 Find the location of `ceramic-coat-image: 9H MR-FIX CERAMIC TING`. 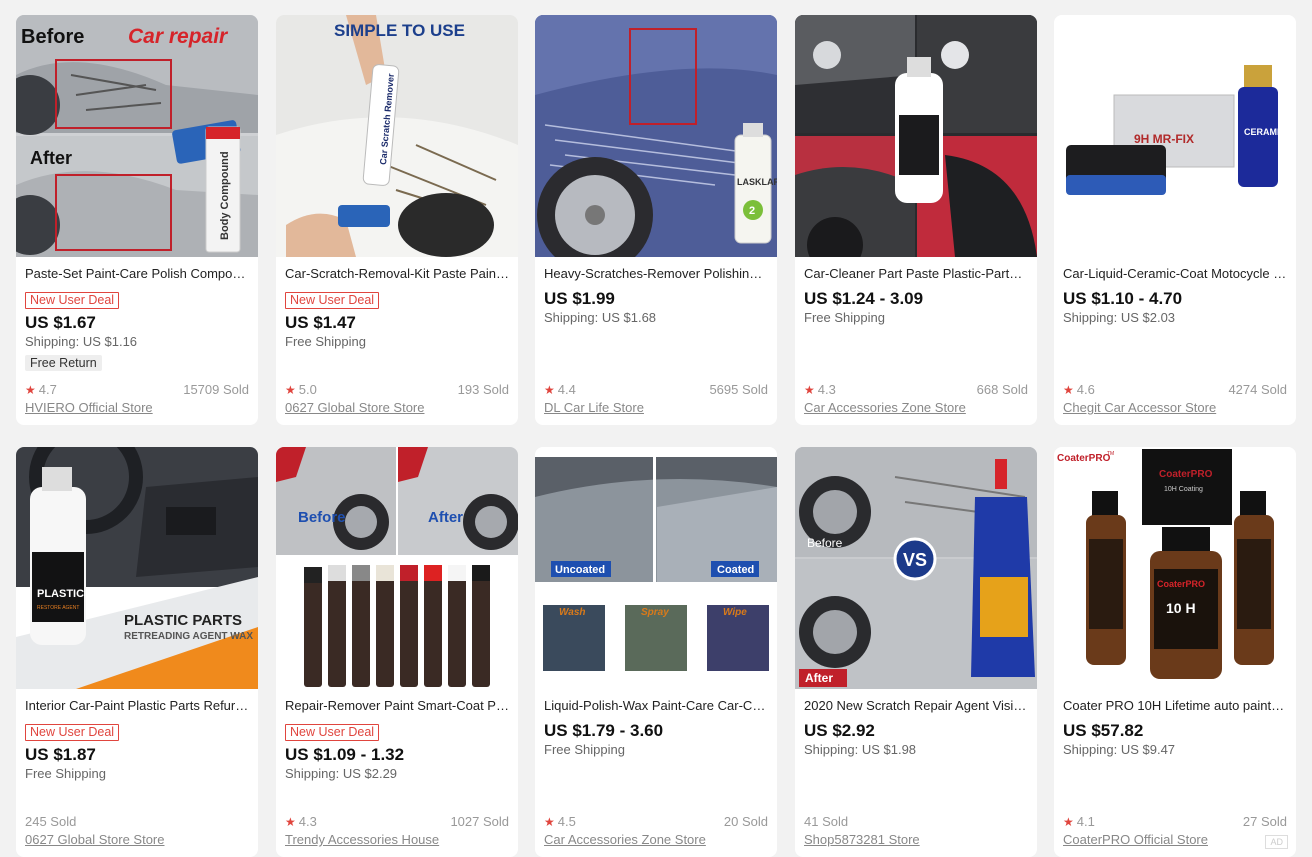

ceramic-coat-image: 9H MR-FIX CERAMIC TING is located at coordinates (1175, 136).